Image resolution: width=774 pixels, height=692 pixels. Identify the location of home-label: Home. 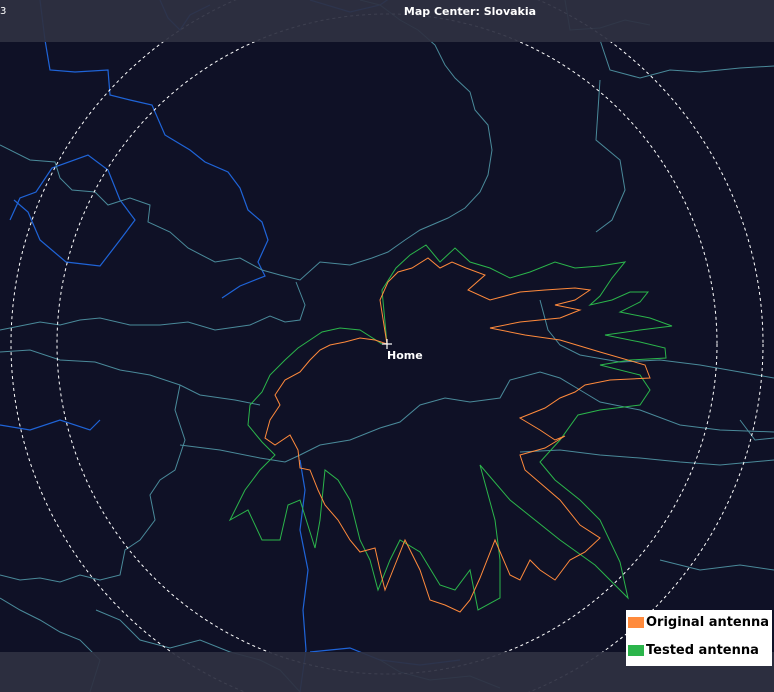
(405, 355).